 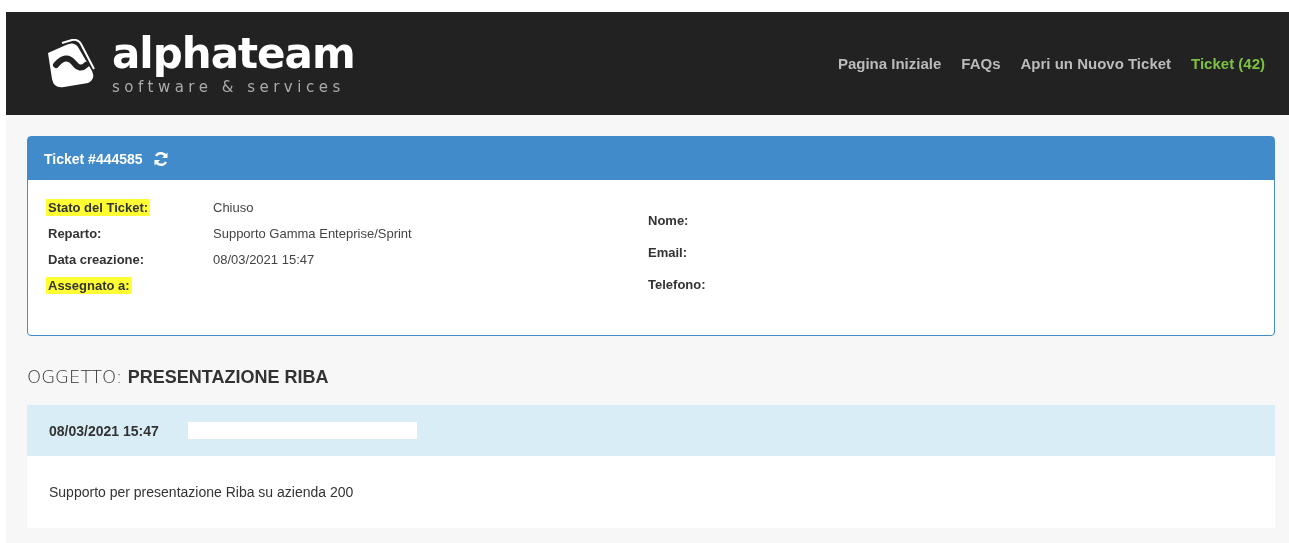 What do you see at coordinates (264, 259) in the screenshot?
I see `field-value: 08/03/2021 15:47` at bounding box center [264, 259].